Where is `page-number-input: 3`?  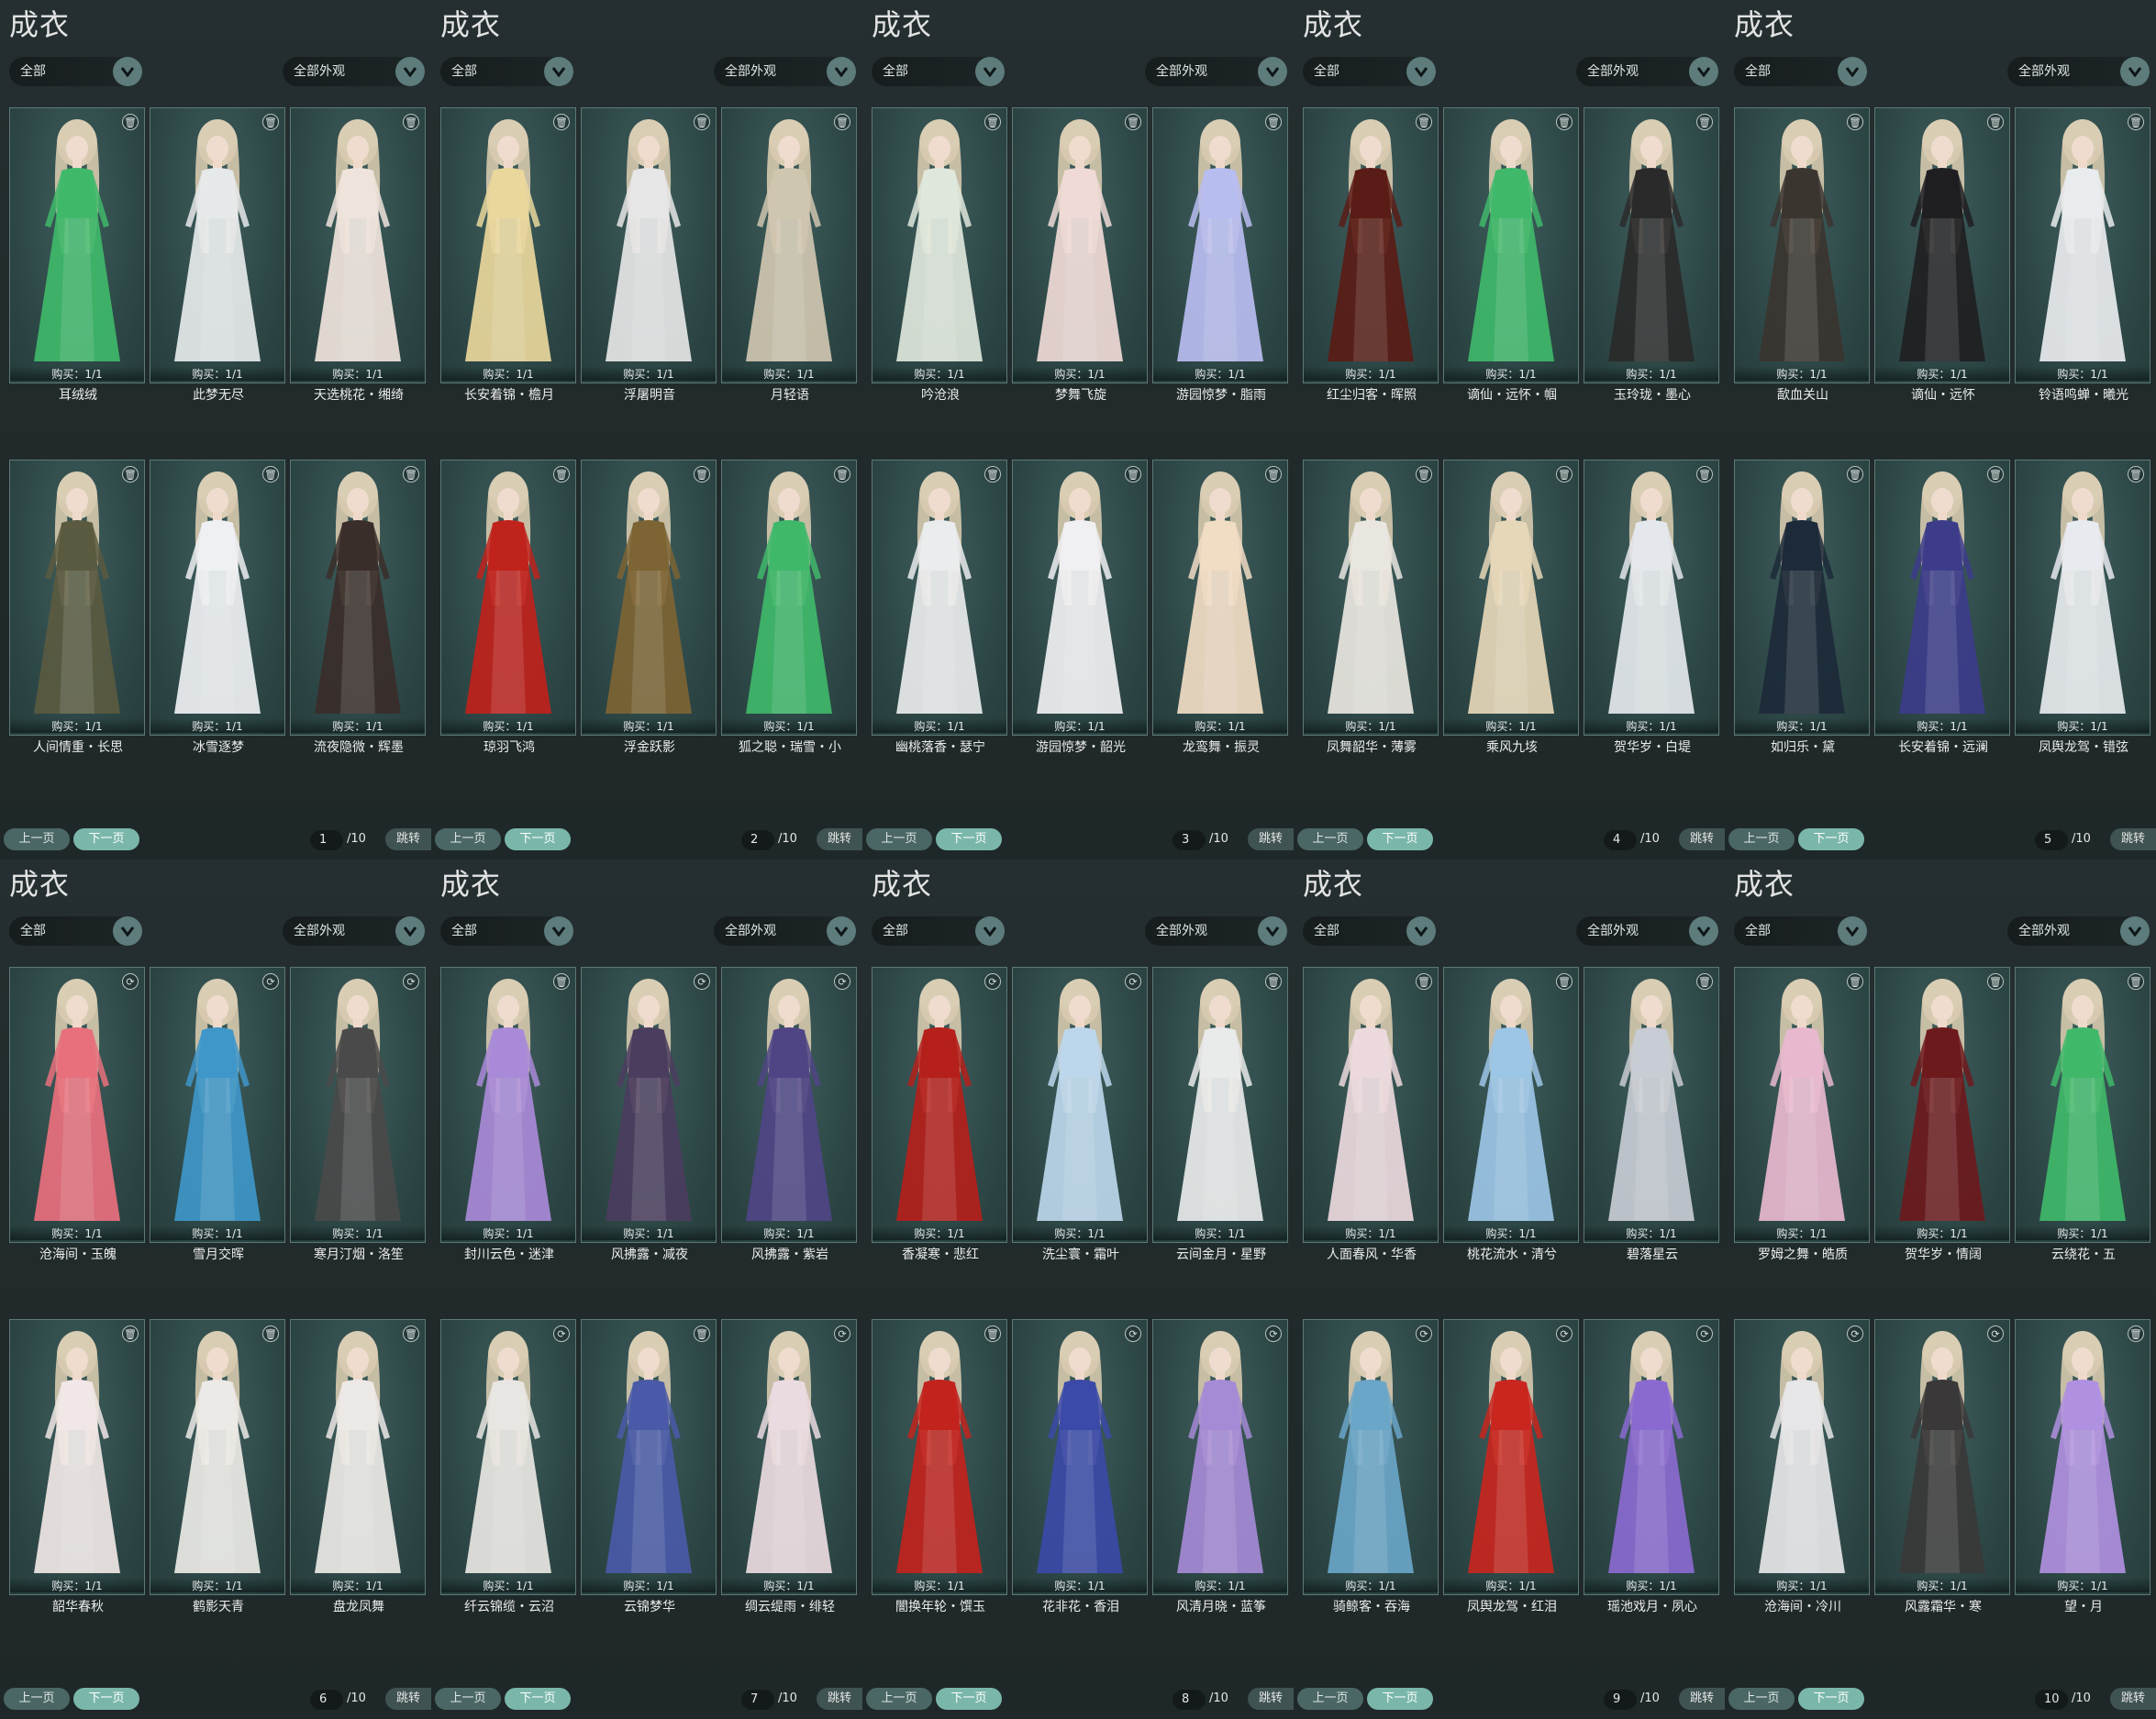 page-number-input: 3 is located at coordinates (1189, 840).